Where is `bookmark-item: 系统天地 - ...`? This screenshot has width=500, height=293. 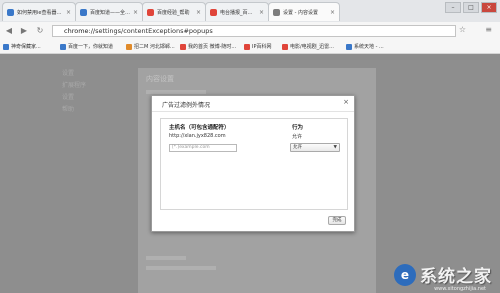
bookmark-item: 系统天地 - ... is located at coordinates (365, 46).